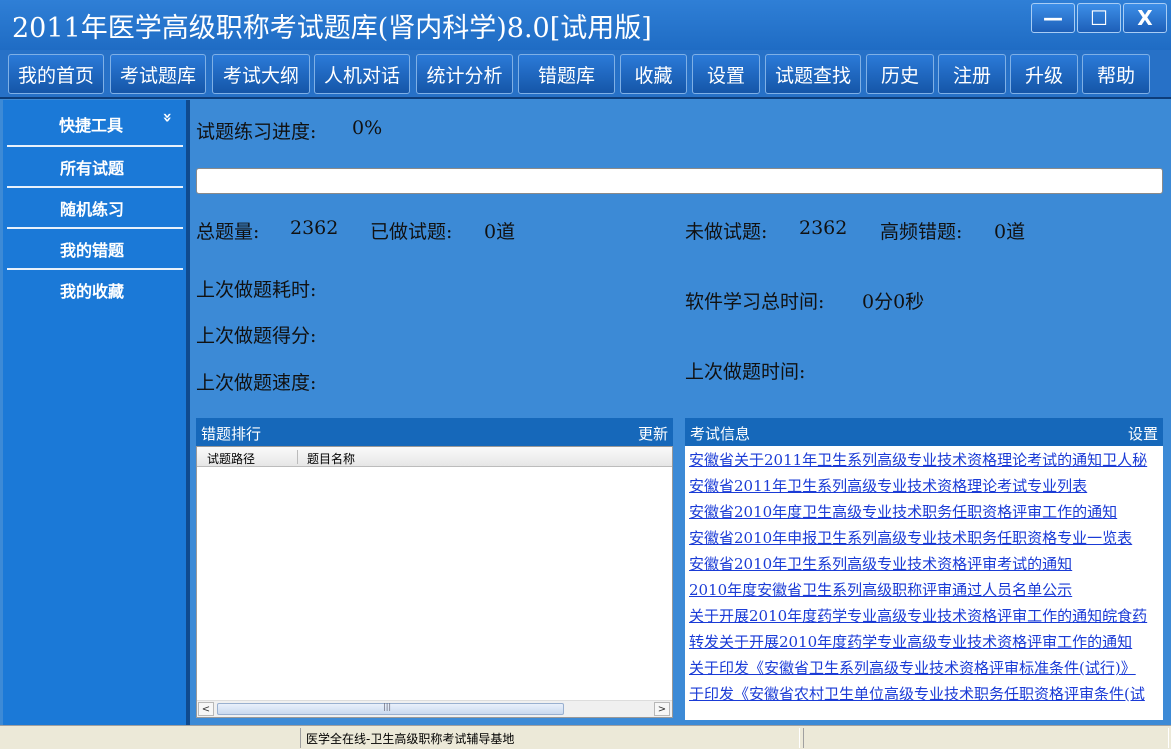  What do you see at coordinates (679, 181) in the screenshot?
I see `progress-bar` at bounding box center [679, 181].